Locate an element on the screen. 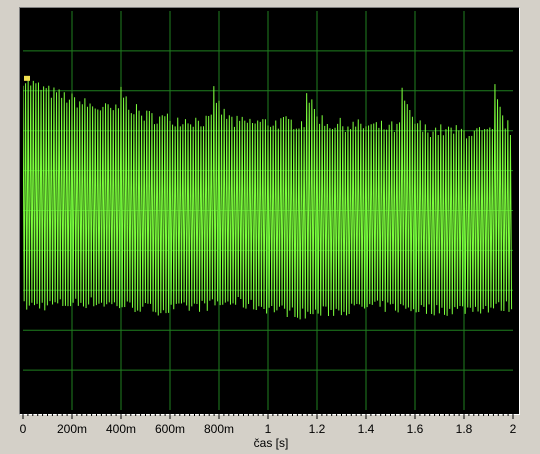 The height and width of the screenshot is (454, 540). x-tick-label: 400m is located at coordinates (121, 429).